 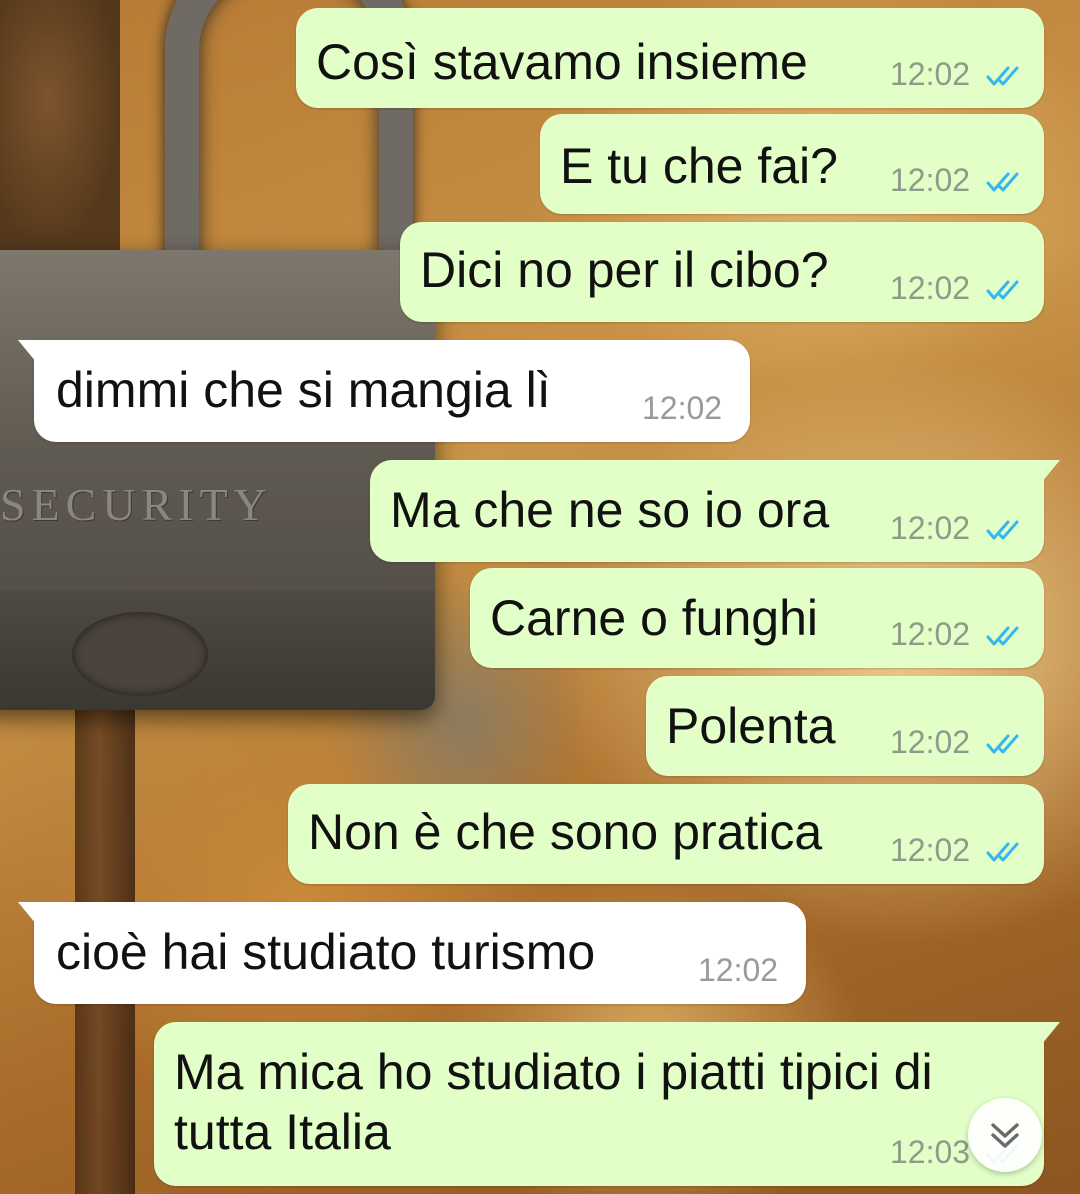 I want to click on message-text: Polenta, so click(x=751, y=726).